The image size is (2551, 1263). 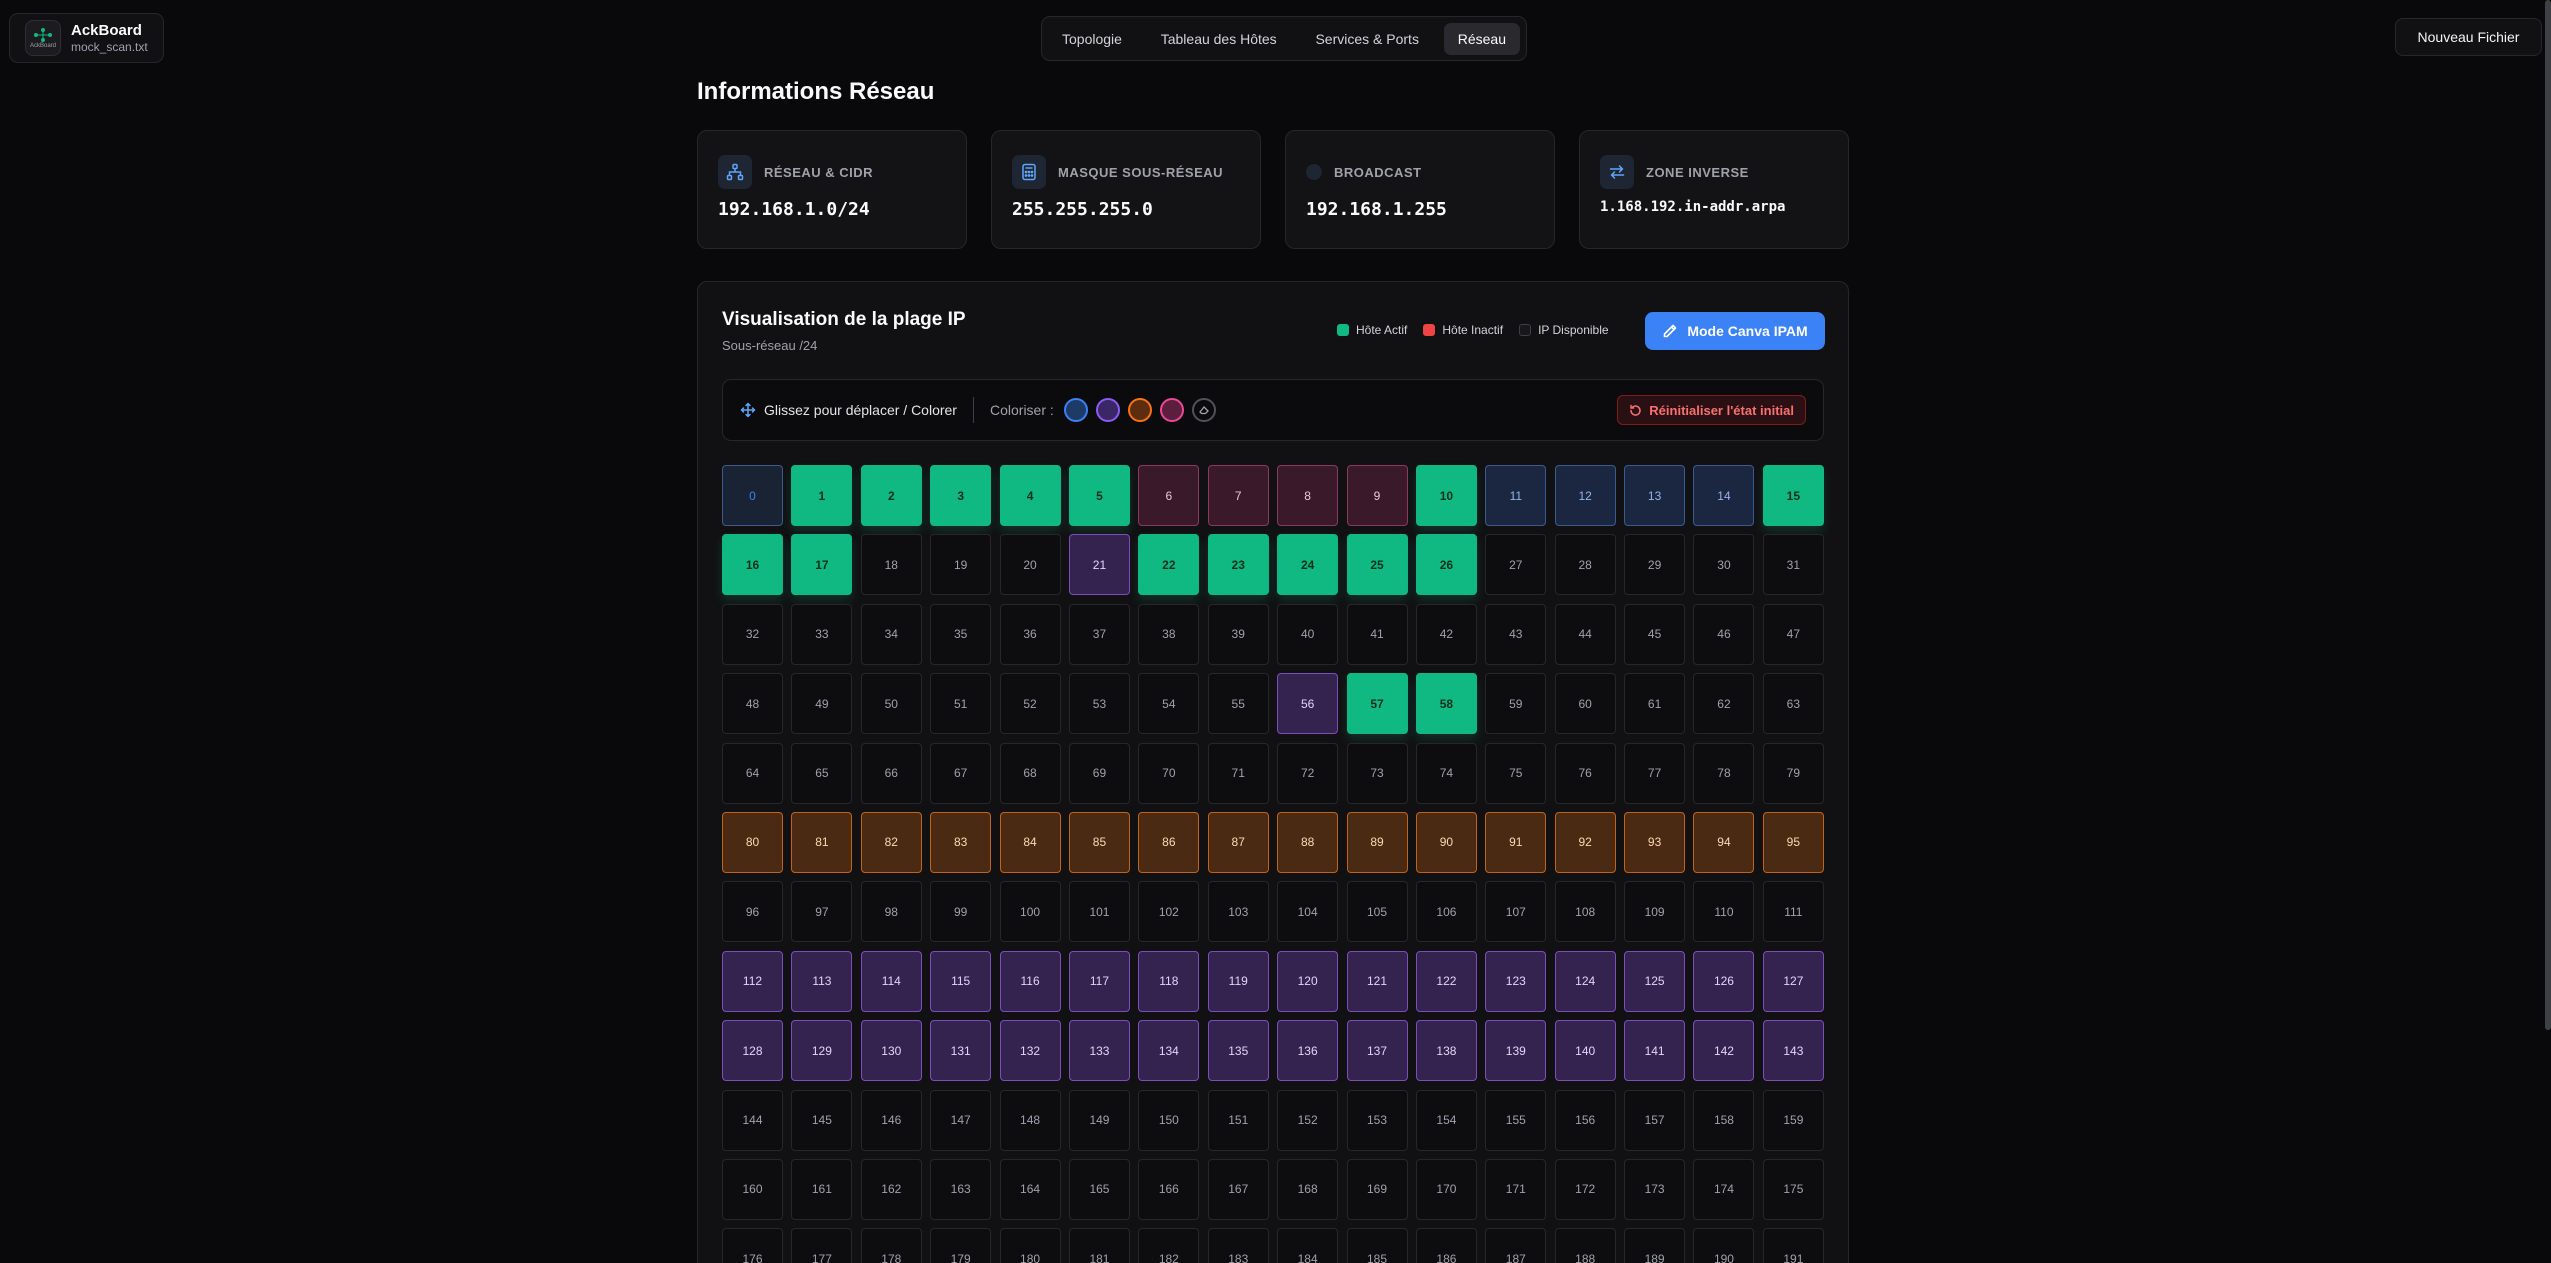 What do you see at coordinates (1655, 1189) in the screenshot?
I see `ip-cell: 173` at bounding box center [1655, 1189].